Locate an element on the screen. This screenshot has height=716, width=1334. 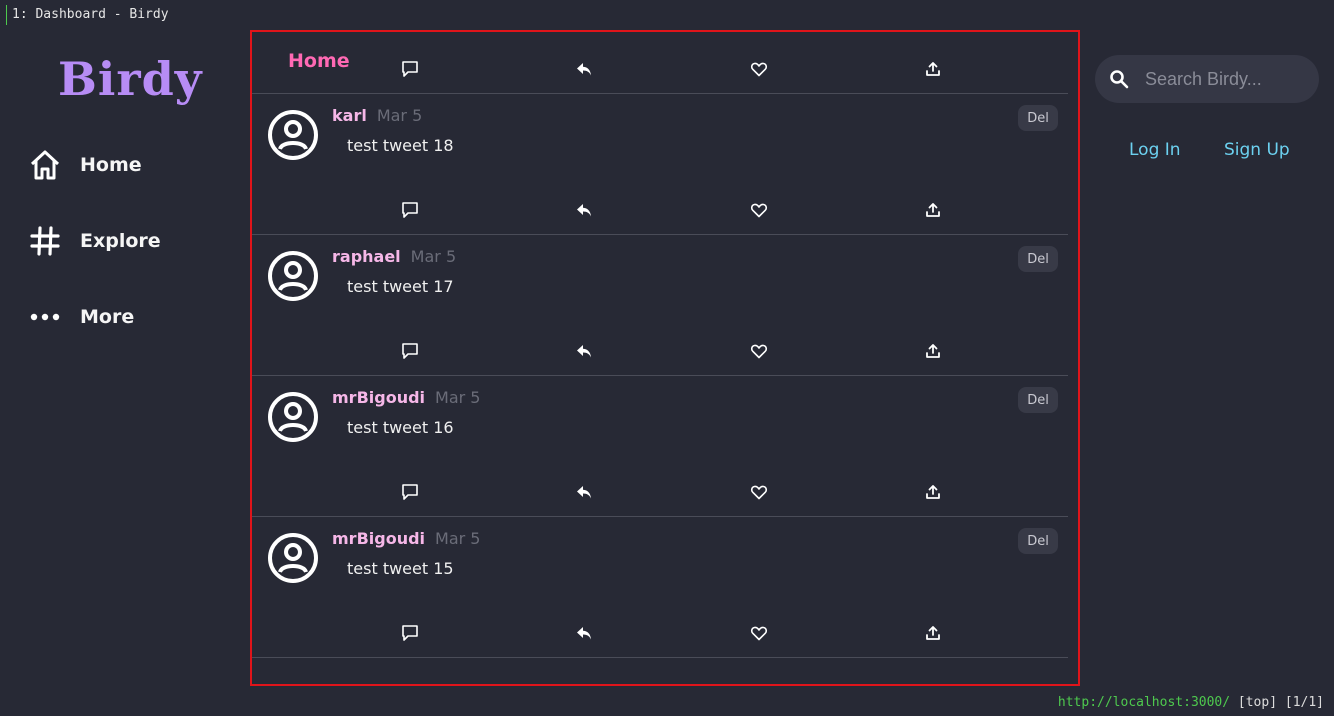
search-bar is located at coordinates (1207, 79).